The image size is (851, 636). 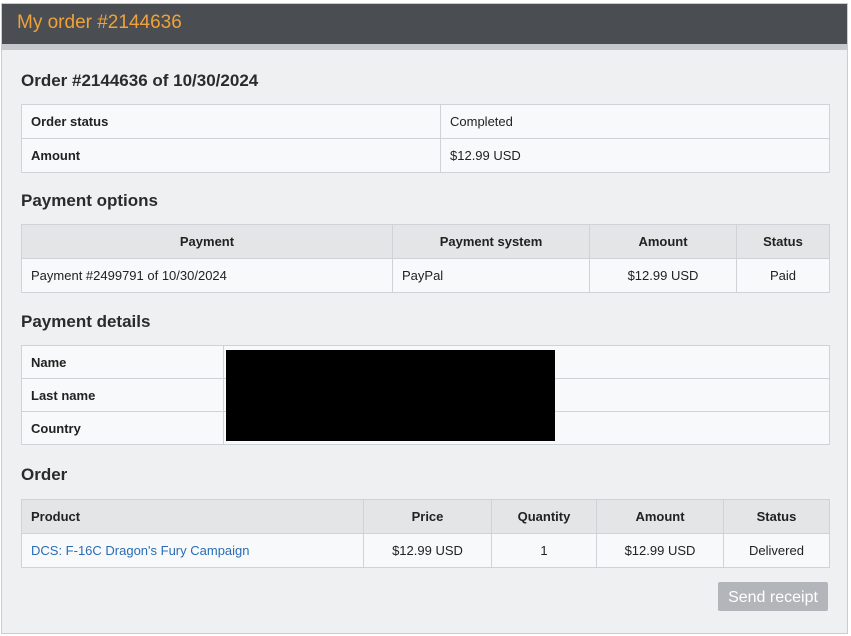 What do you see at coordinates (544, 516) in the screenshot?
I see `column-header: Quantity` at bounding box center [544, 516].